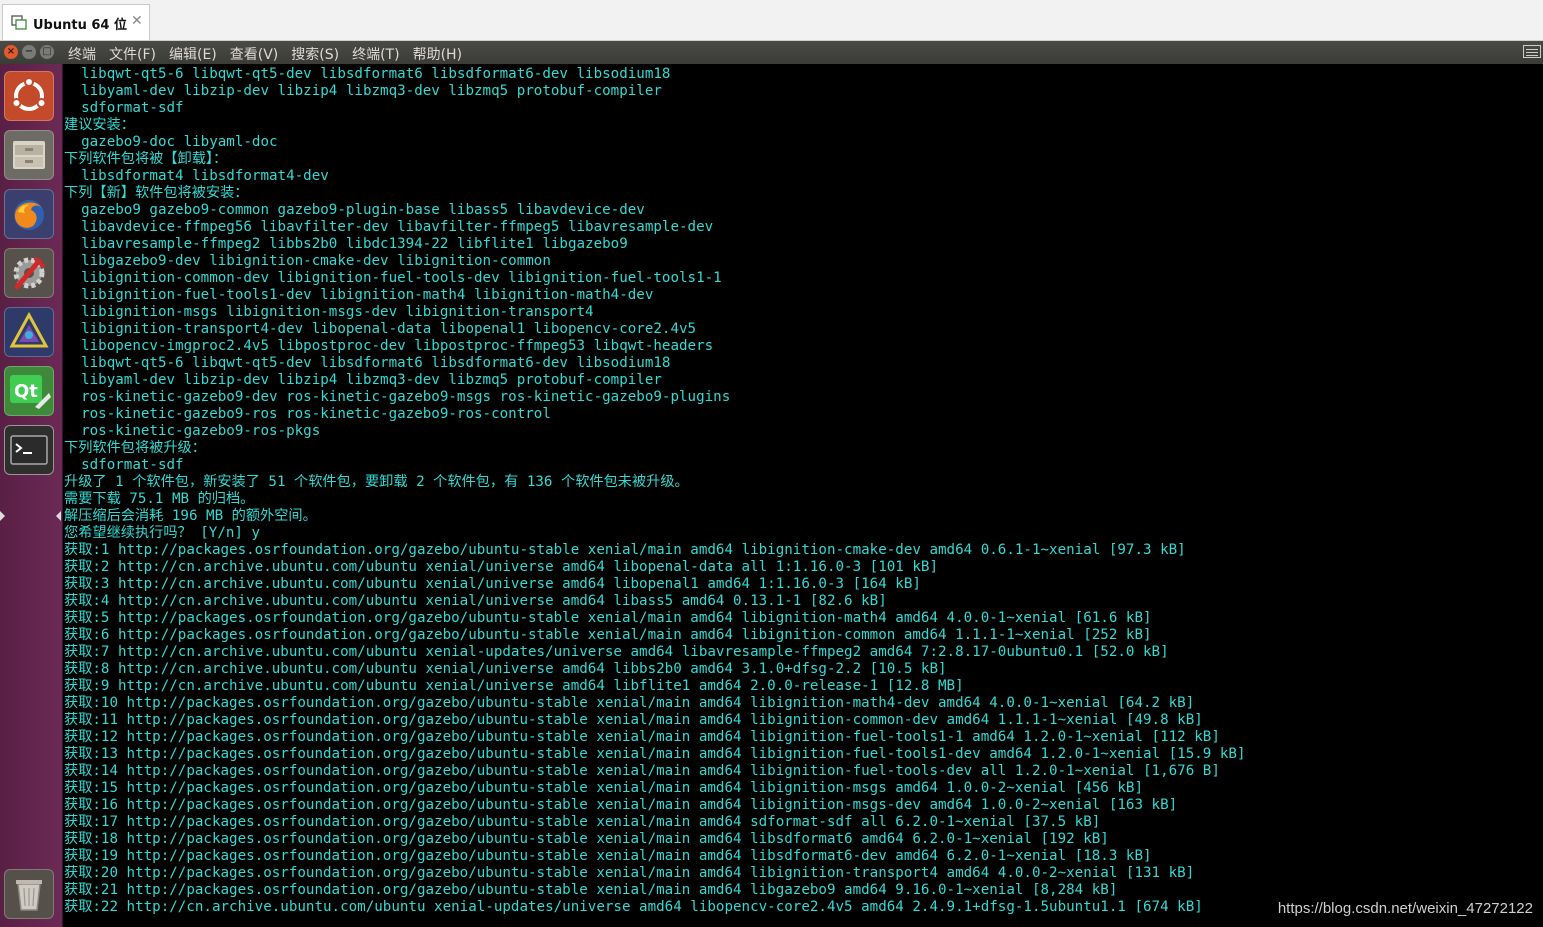 The image size is (1543, 927). Describe the element at coordinates (29, 155) in the screenshot. I see `files-icon` at that location.